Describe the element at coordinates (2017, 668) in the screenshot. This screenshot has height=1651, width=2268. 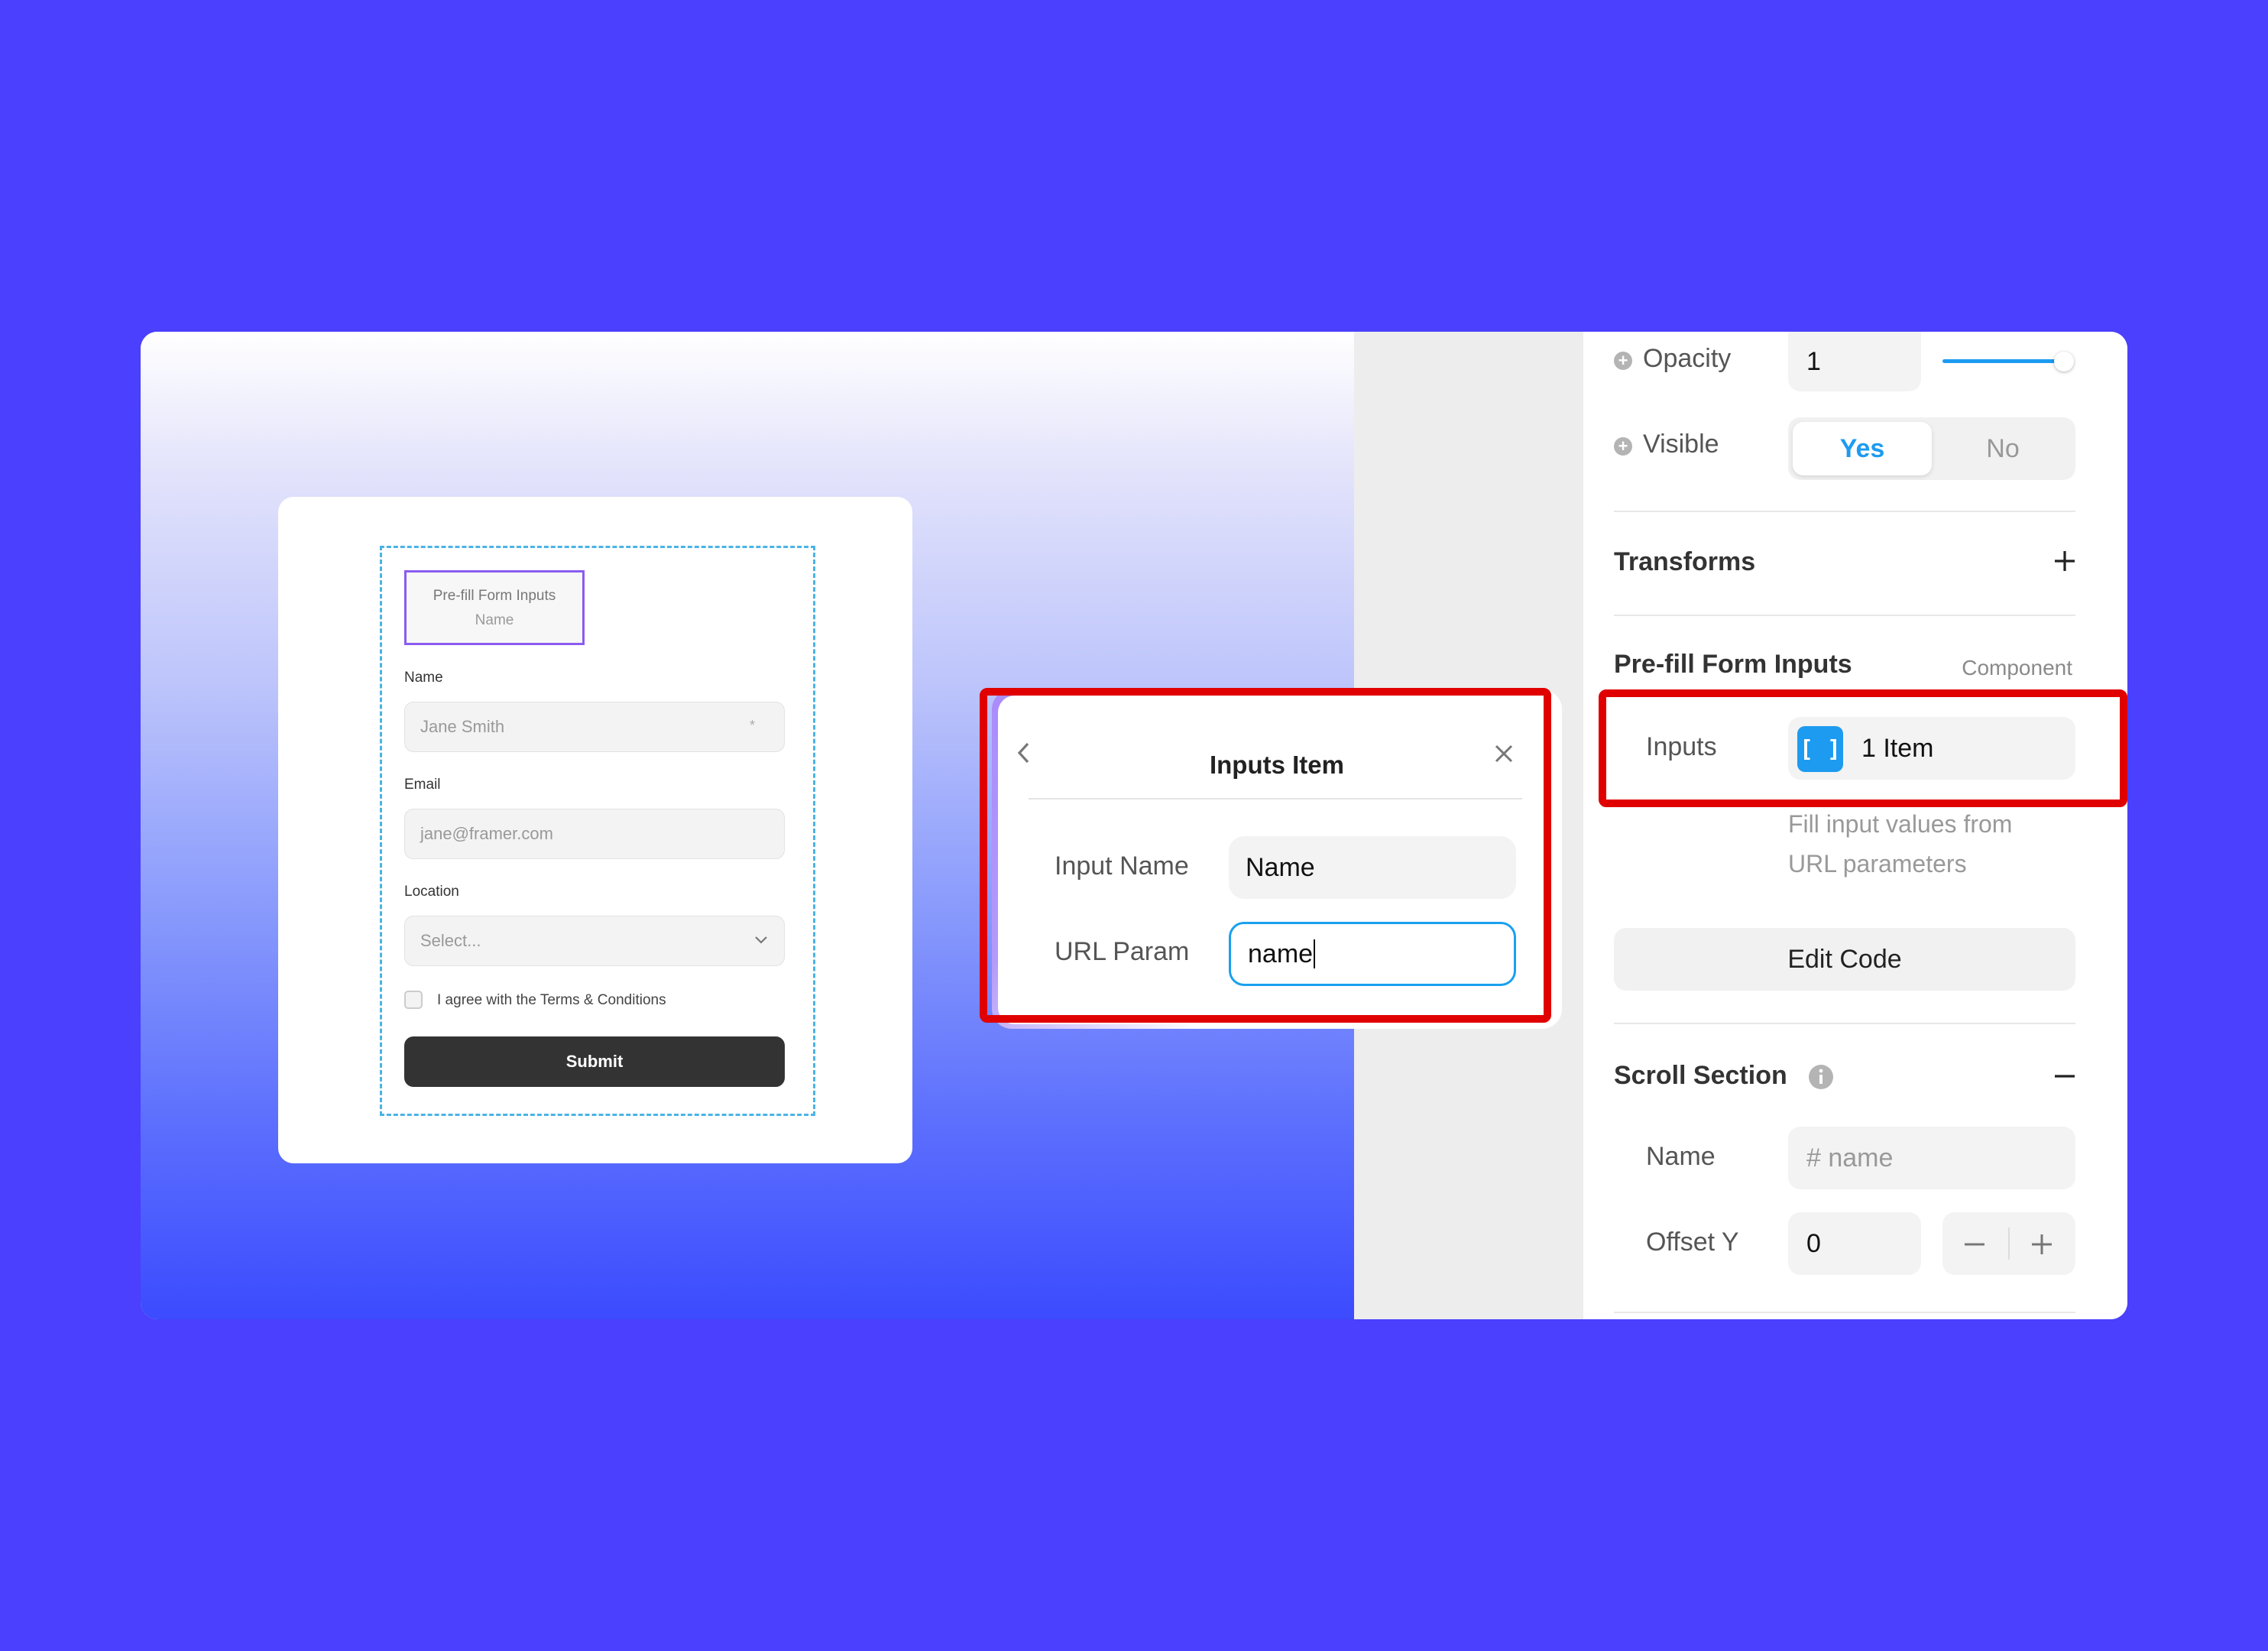
I see `component-tag: Component` at that location.